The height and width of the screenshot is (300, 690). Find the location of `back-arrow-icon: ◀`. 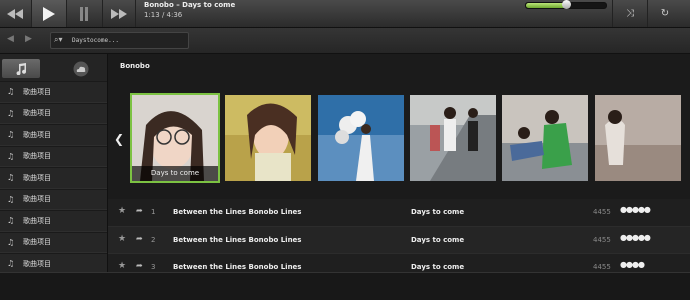

back-arrow-icon: ◀ is located at coordinates (10, 39).